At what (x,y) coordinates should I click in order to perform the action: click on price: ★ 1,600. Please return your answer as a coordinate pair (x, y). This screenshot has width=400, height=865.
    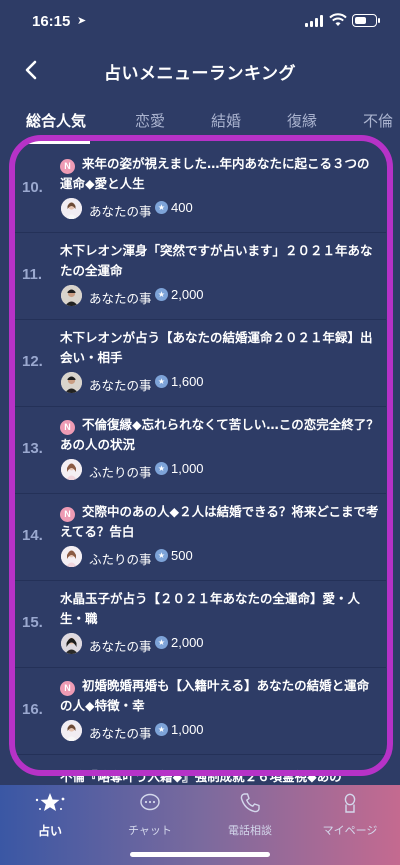
    Looking at the image, I should click on (179, 381).